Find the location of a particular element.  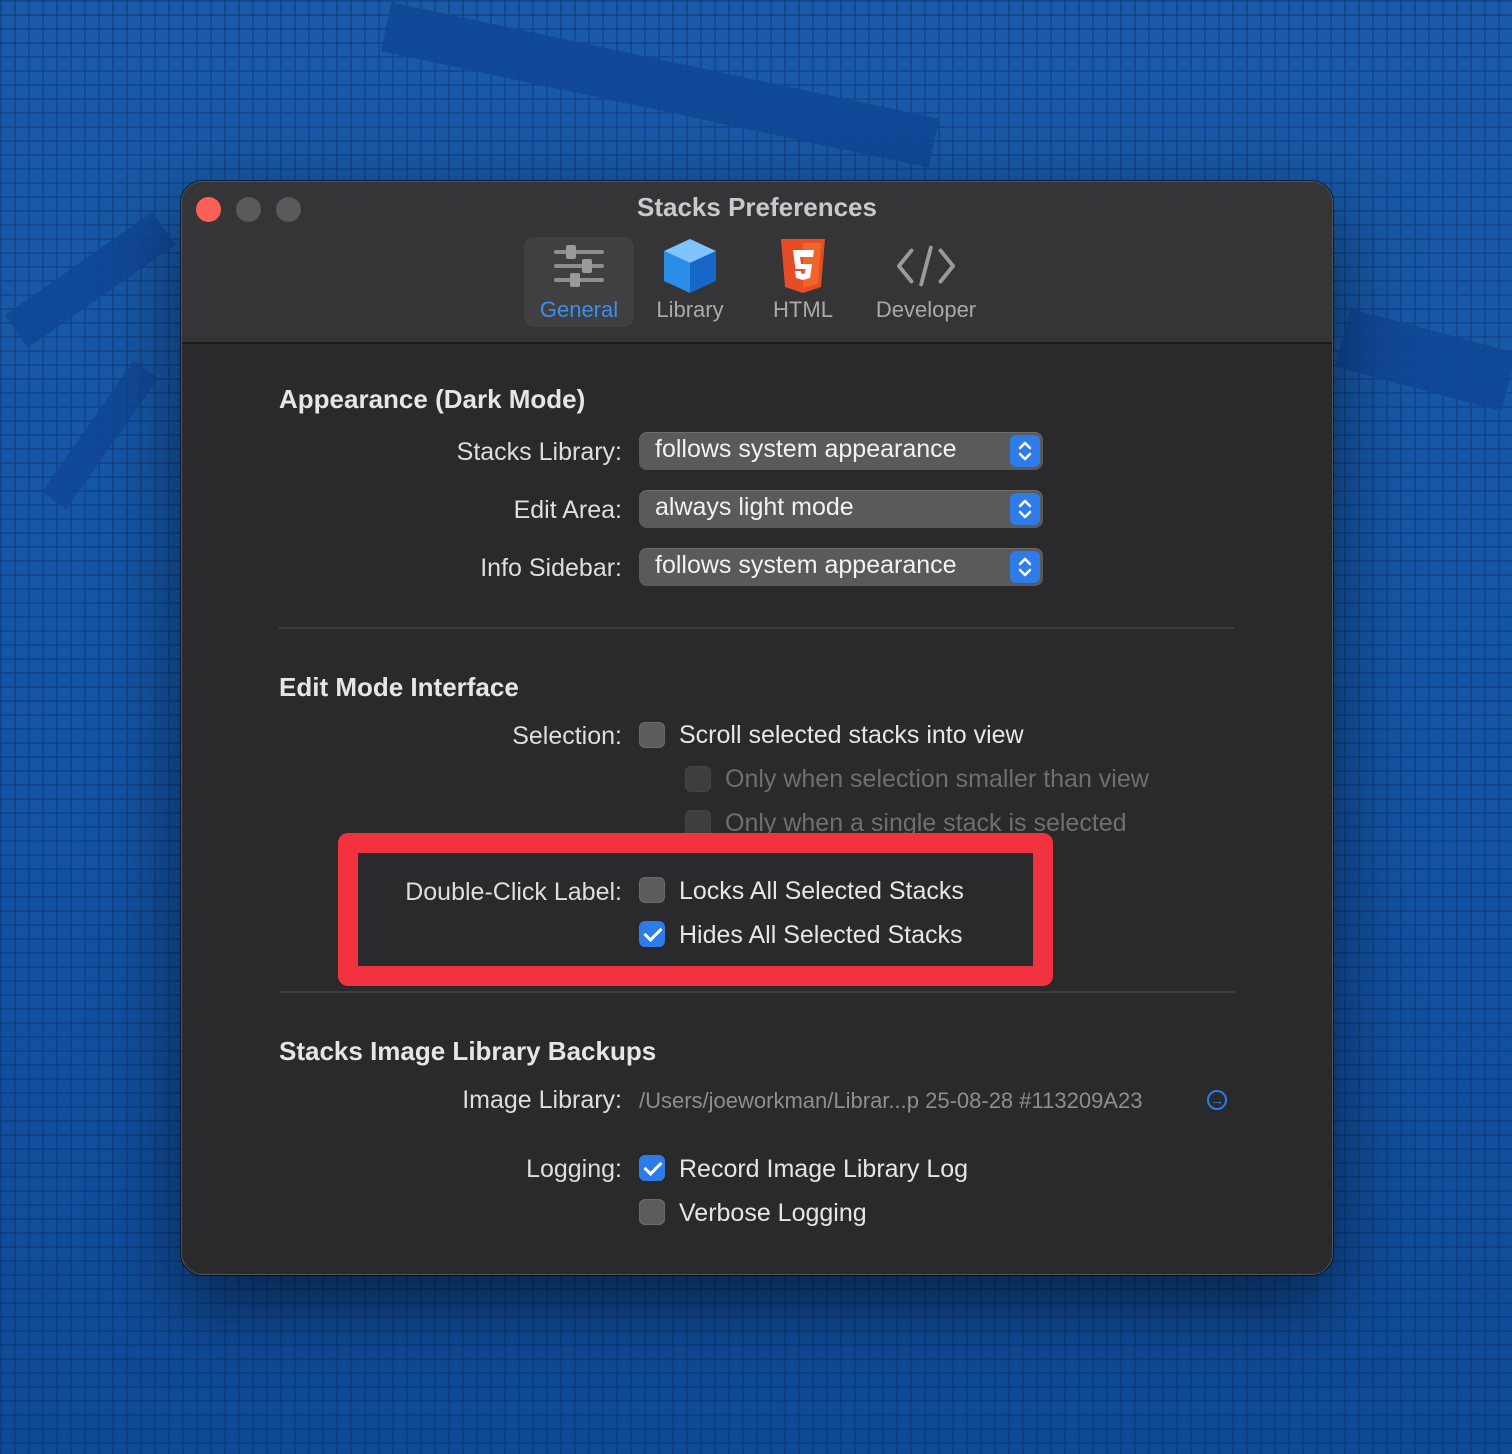

edit-area-value: always light mode is located at coordinates (754, 507).